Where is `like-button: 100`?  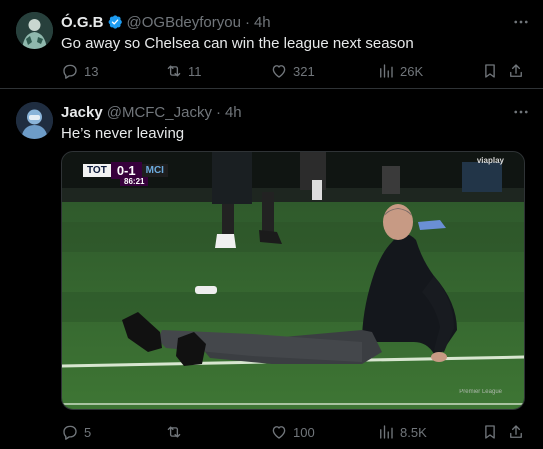
like-button: 100 is located at coordinates (292, 432).